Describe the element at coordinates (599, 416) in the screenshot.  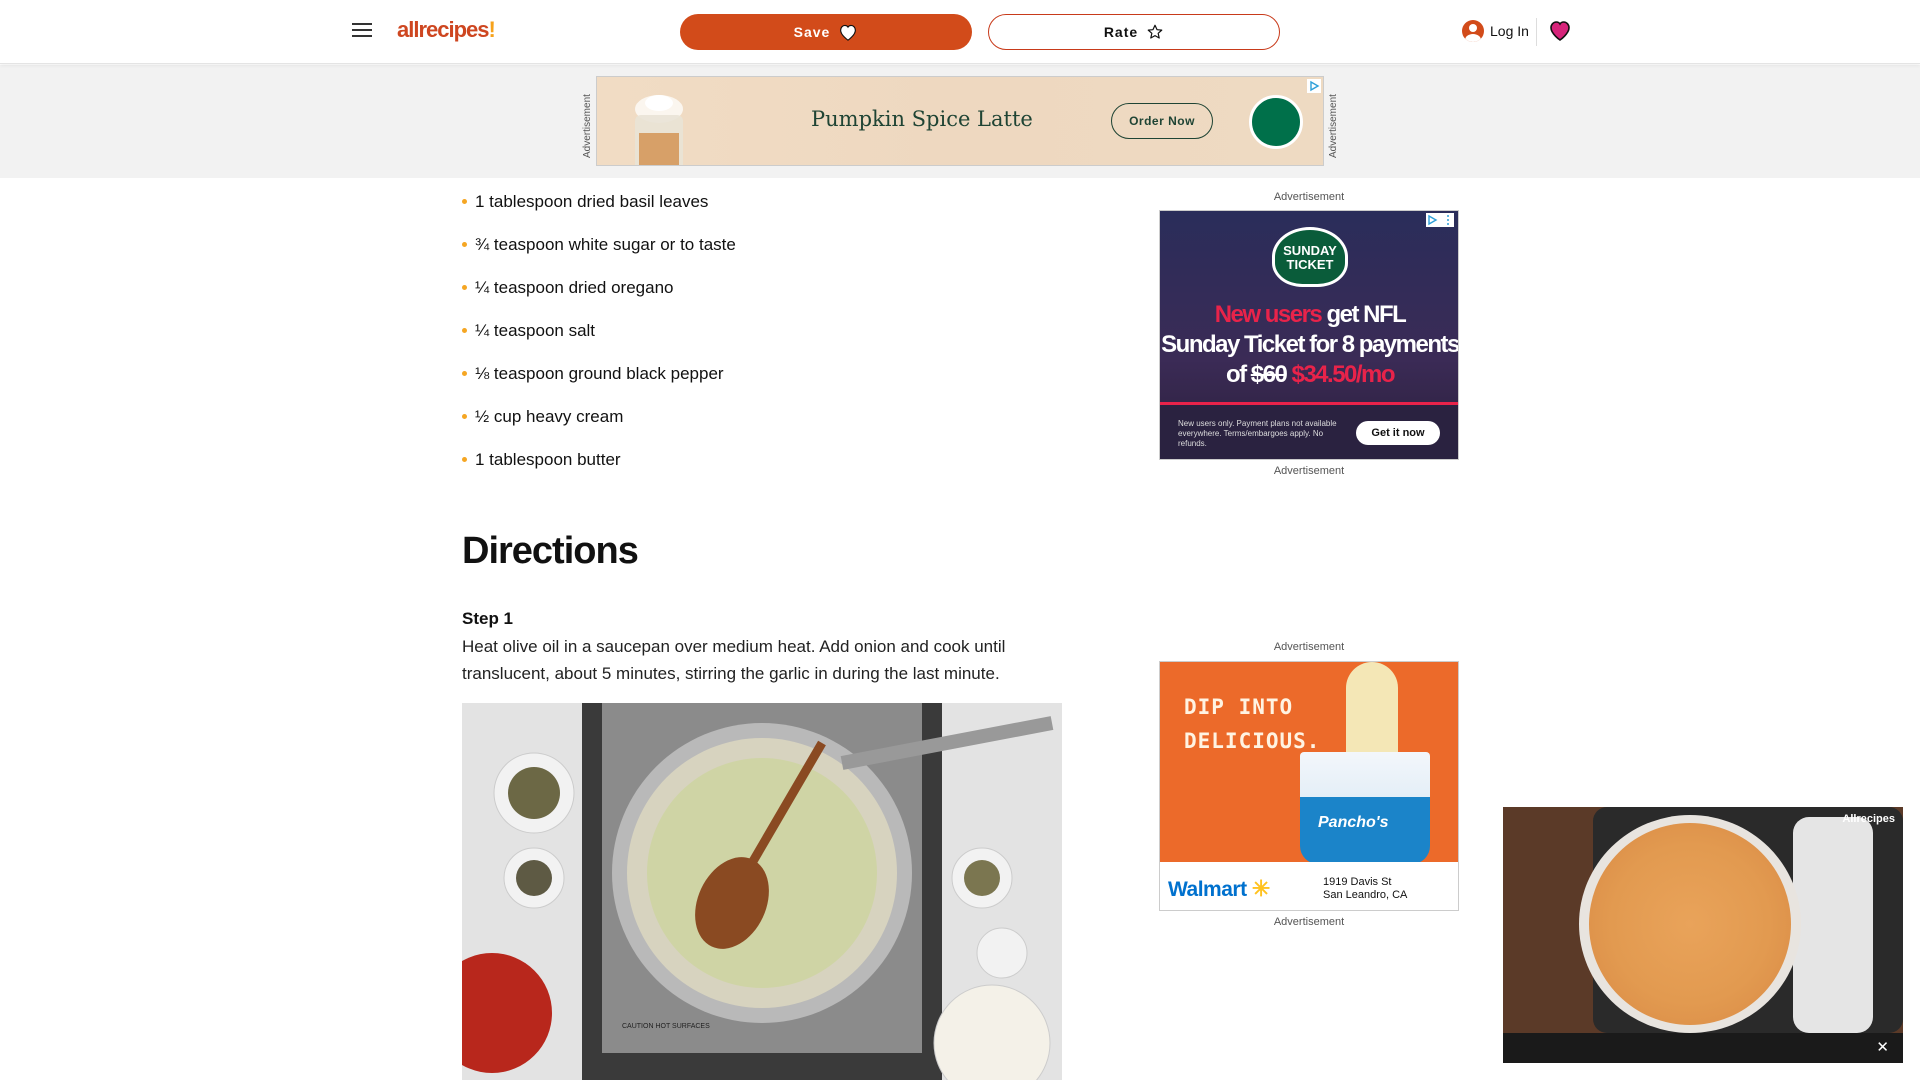
I see `ingredient-item: ½ cup heavy cream` at that location.